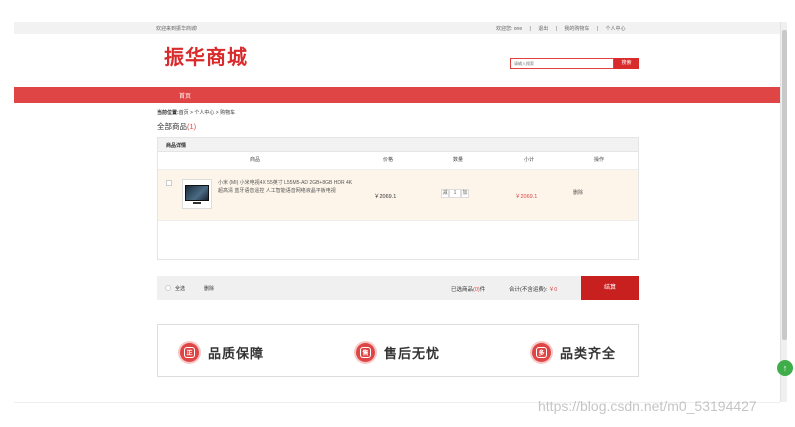 The height and width of the screenshot is (427, 795). I want to click on quantity-stepper: 减 1 加, so click(455, 193).